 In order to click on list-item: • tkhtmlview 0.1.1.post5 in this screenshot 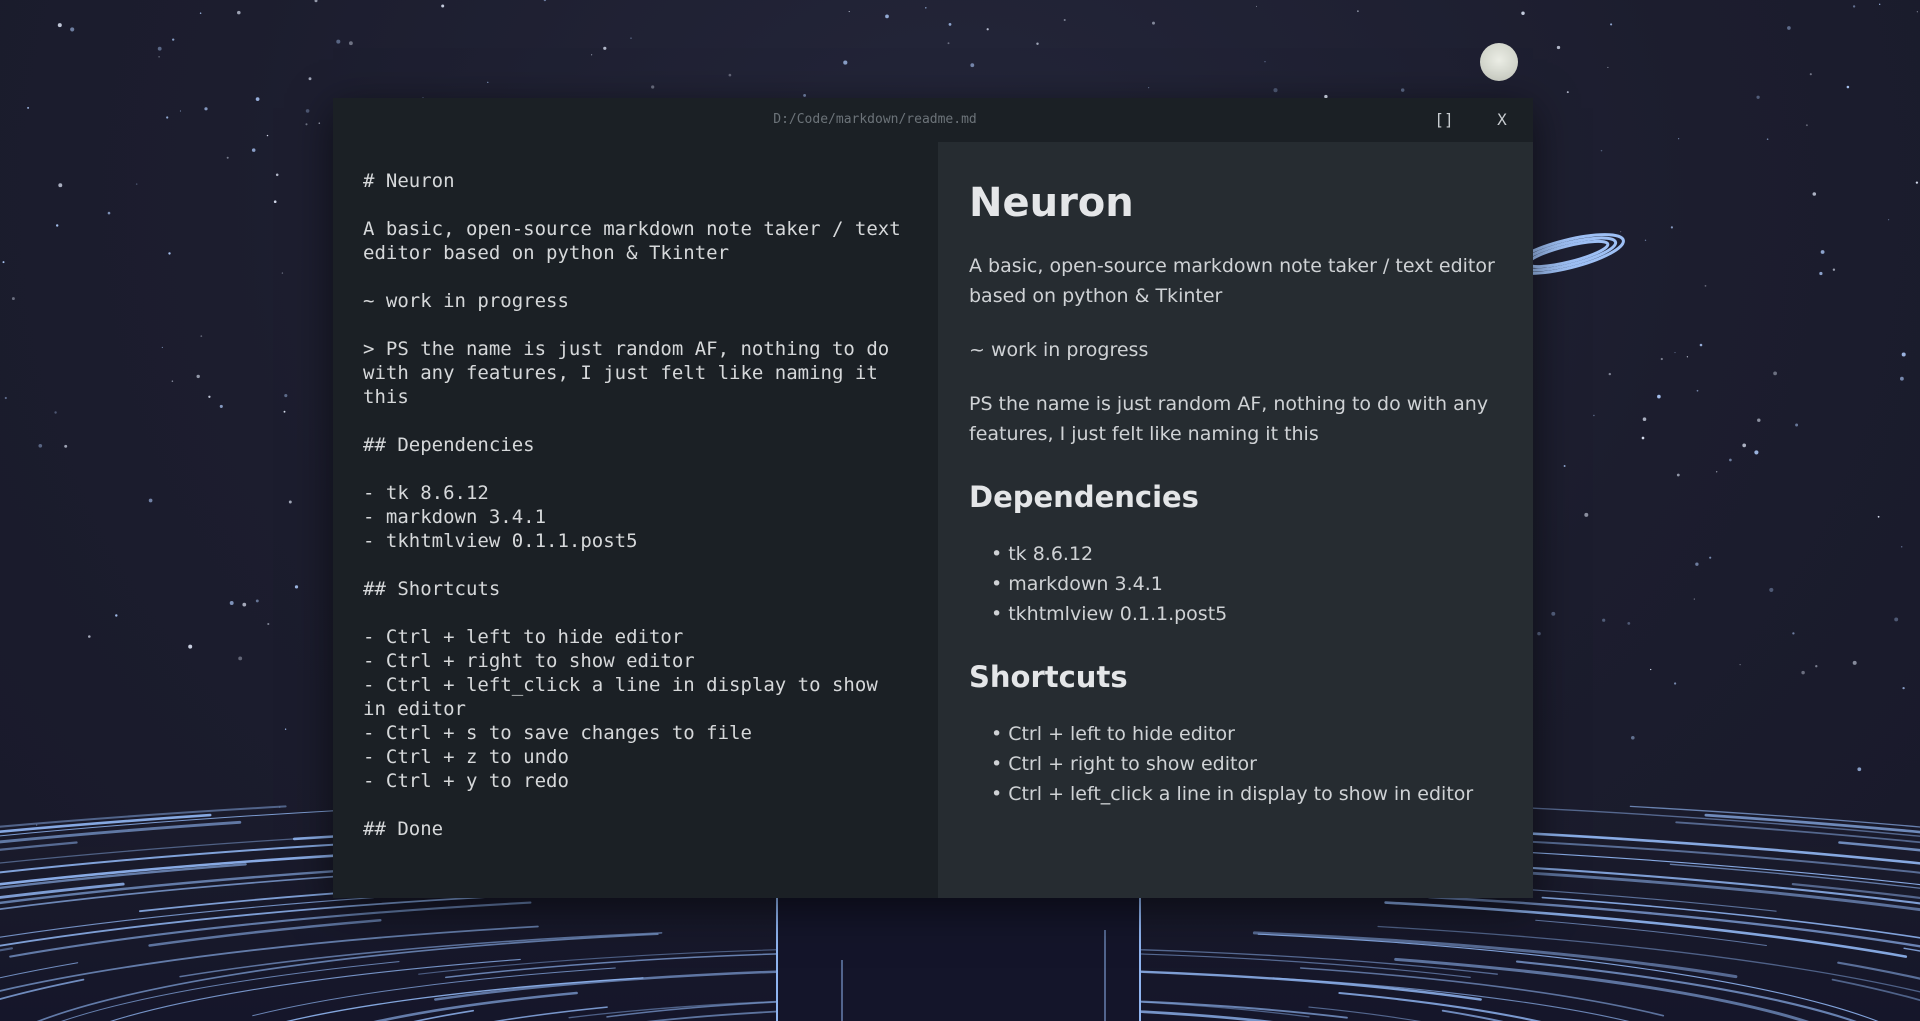, I will do `click(1247, 614)`.